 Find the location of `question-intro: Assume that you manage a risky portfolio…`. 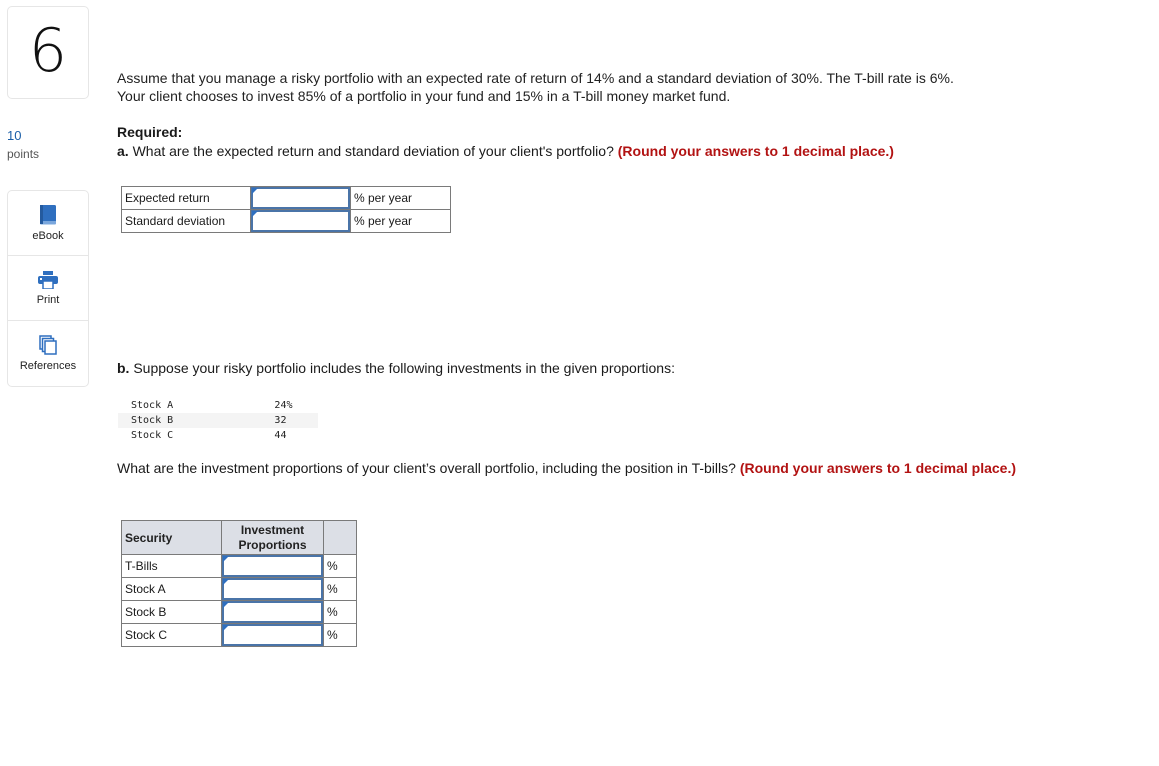

question-intro: Assume that you manage a risky portfolio… is located at coordinates (617, 87).